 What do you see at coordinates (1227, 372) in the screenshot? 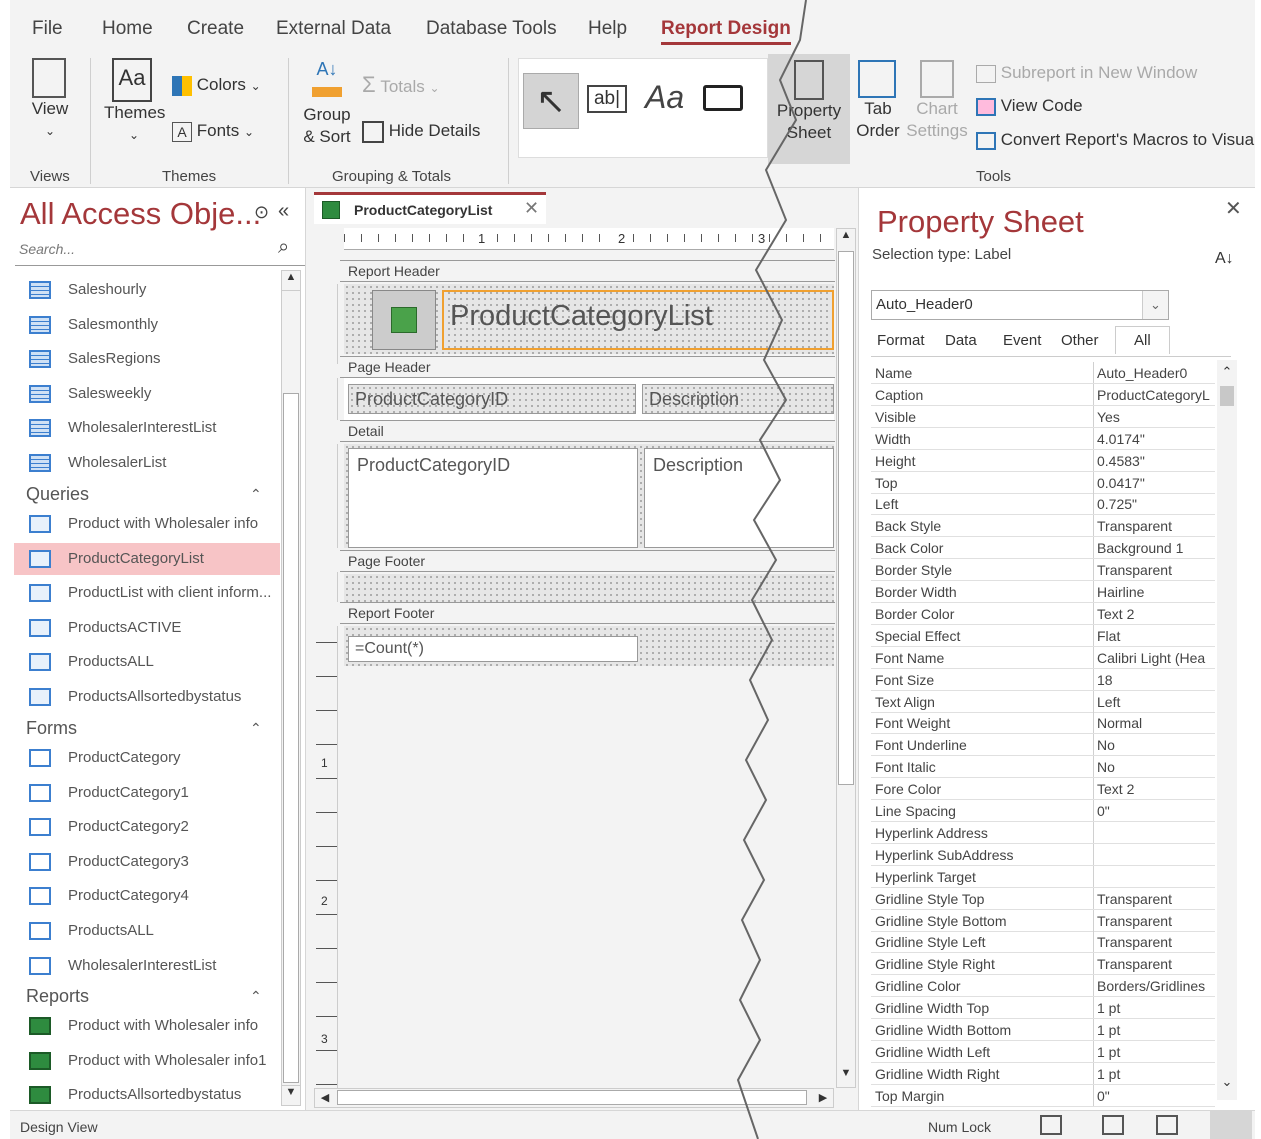
I see `scroll-up-icon: ⌃` at bounding box center [1227, 372].